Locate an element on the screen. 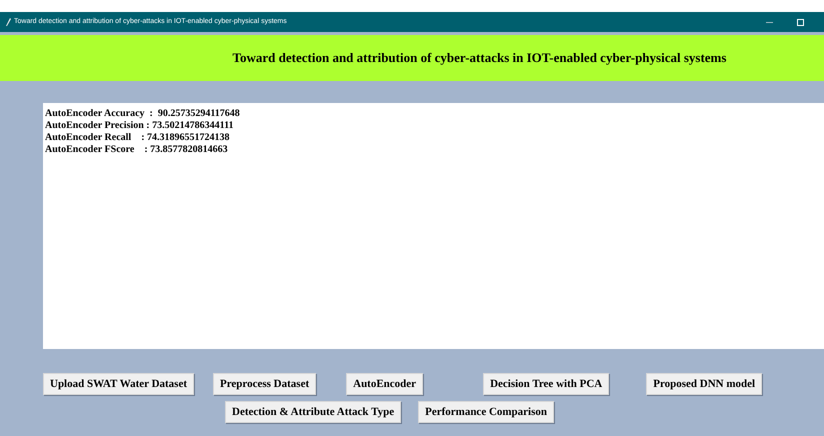 Image resolution: width=824 pixels, height=436 pixels. action-button: Performance Comparison is located at coordinates (486, 412).